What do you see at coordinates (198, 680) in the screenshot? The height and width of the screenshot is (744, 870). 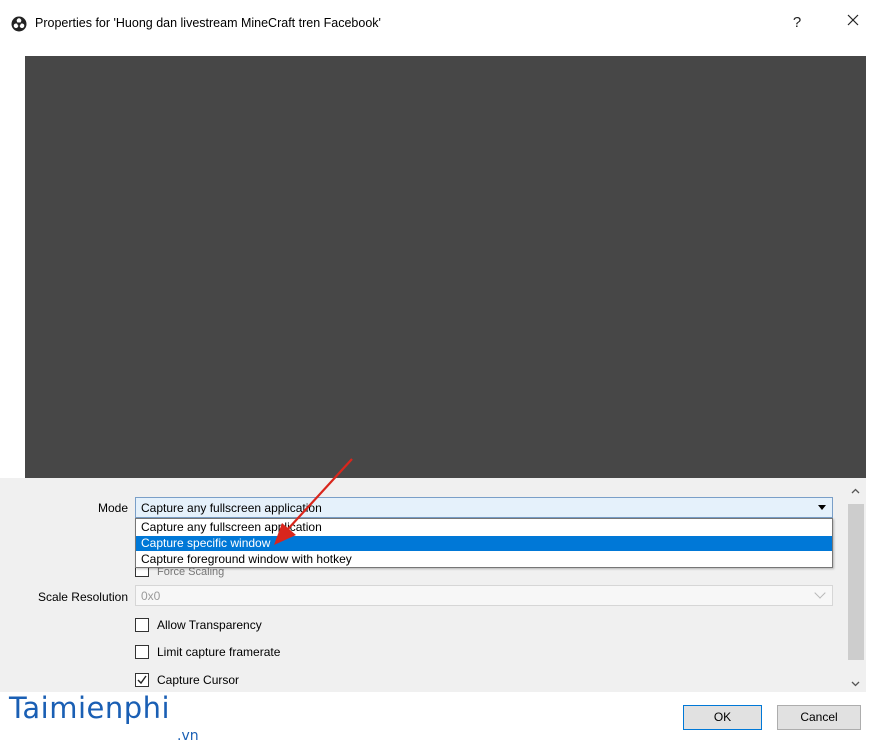 I see `capture-cursor-label: Capture Cursor` at bounding box center [198, 680].